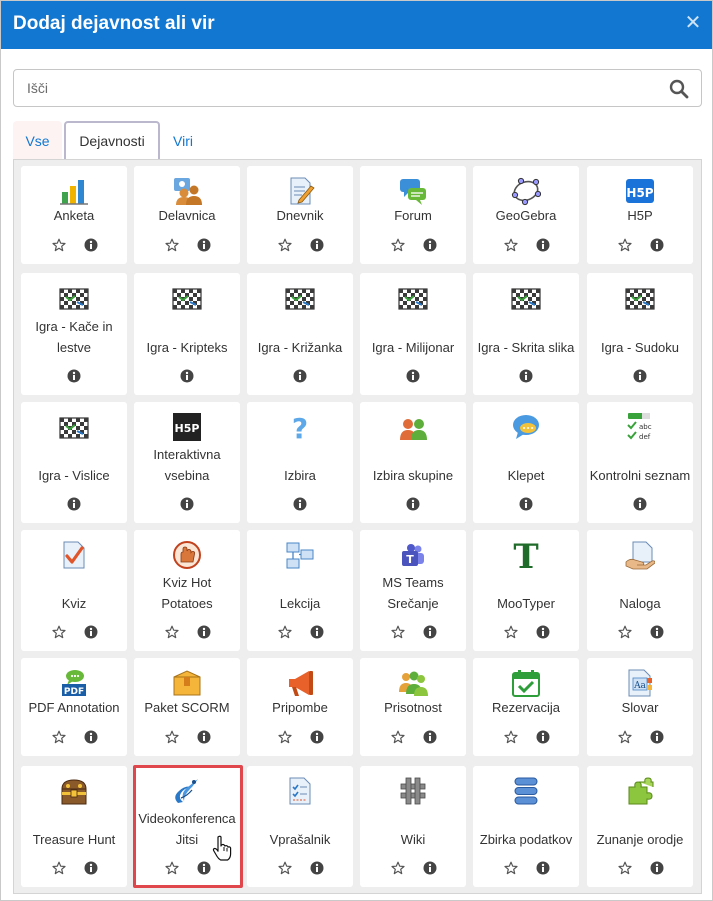  What do you see at coordinates (300, 707) in the screenshot?
I see `activity-pripombe: Pripombe` at bounding box center [300, 707].